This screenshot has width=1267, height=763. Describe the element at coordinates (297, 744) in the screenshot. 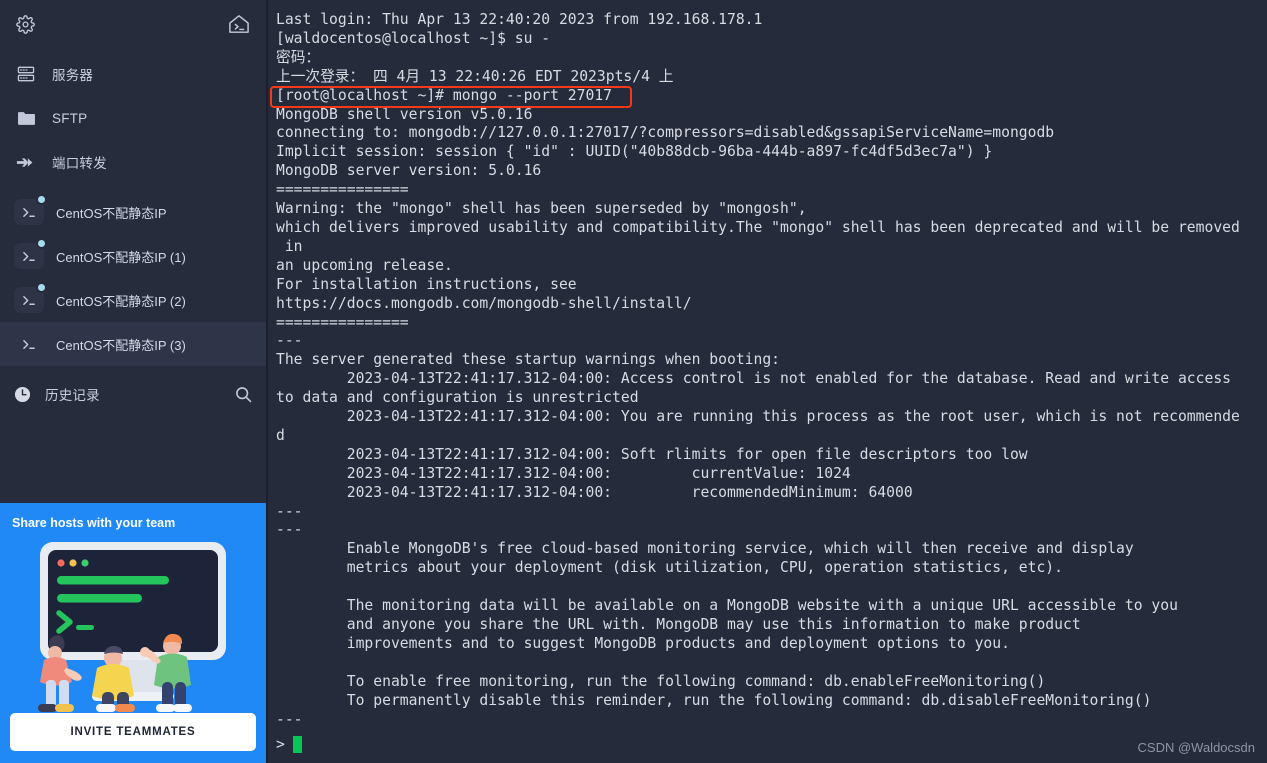

I see `terminal-cursor` at that location.